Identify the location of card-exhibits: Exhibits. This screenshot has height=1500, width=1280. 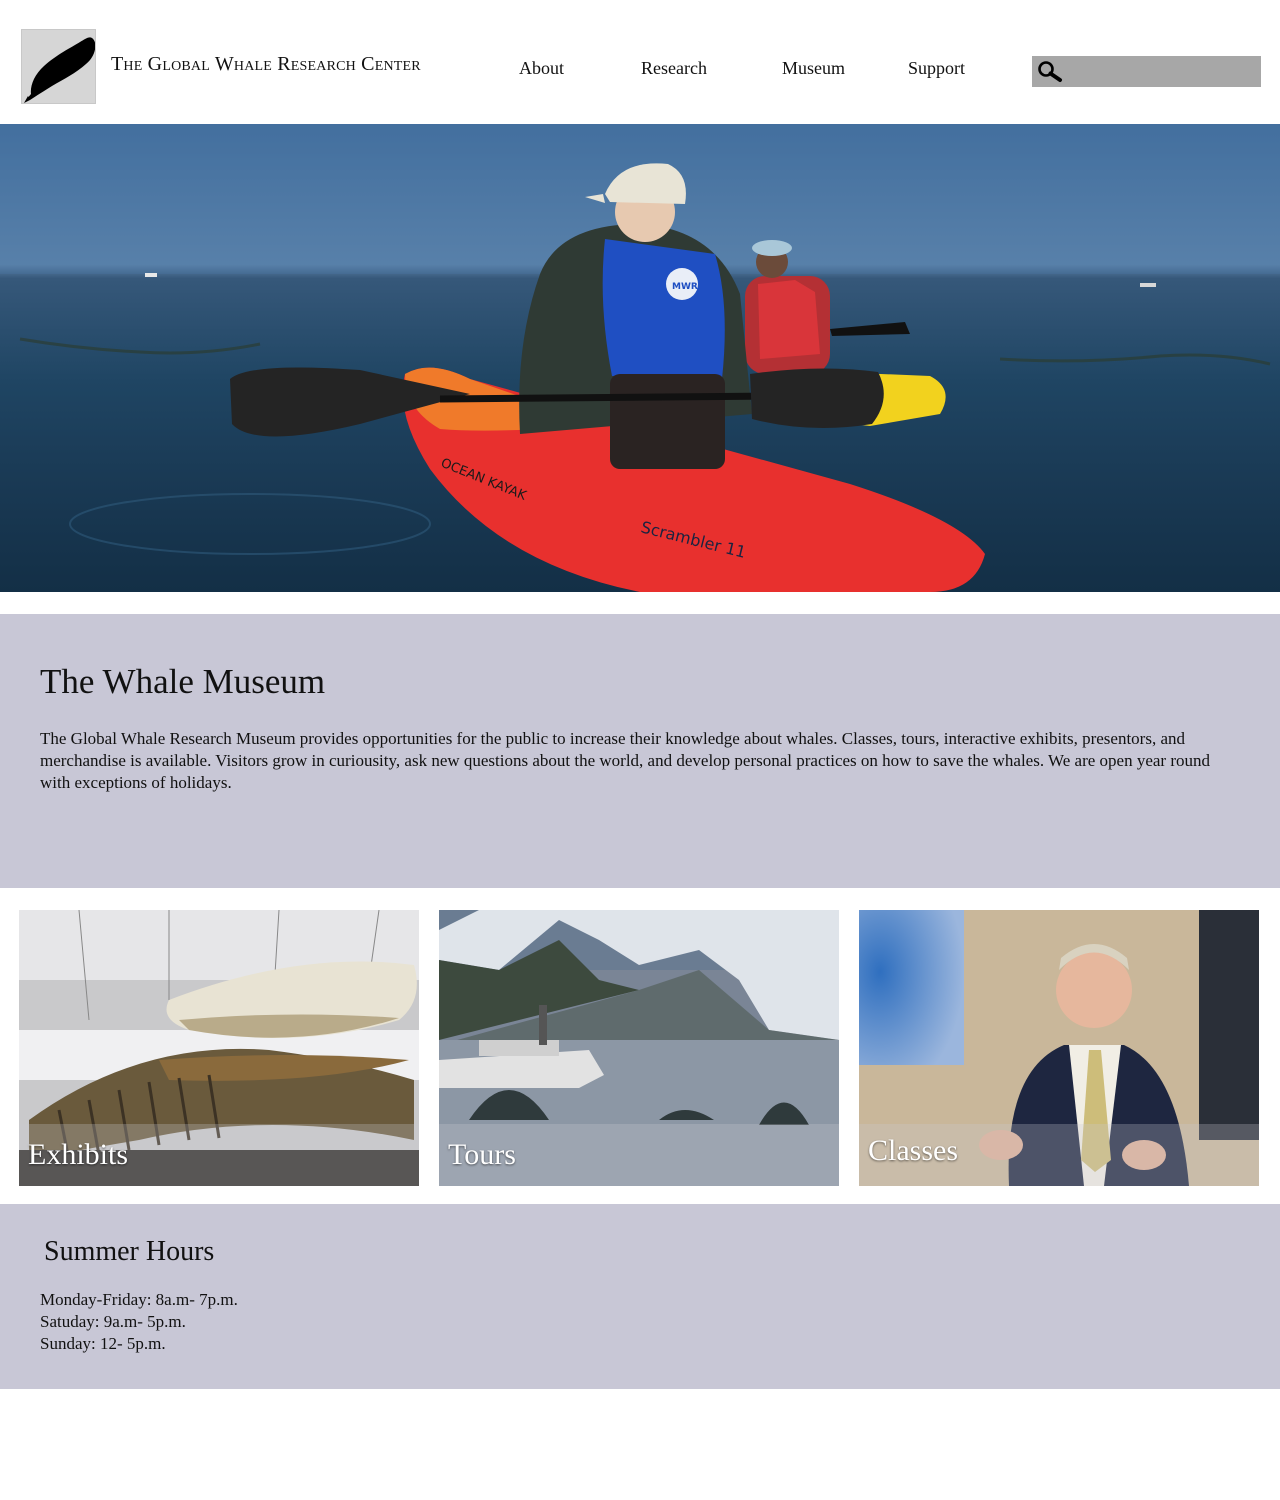
(219, 1048).